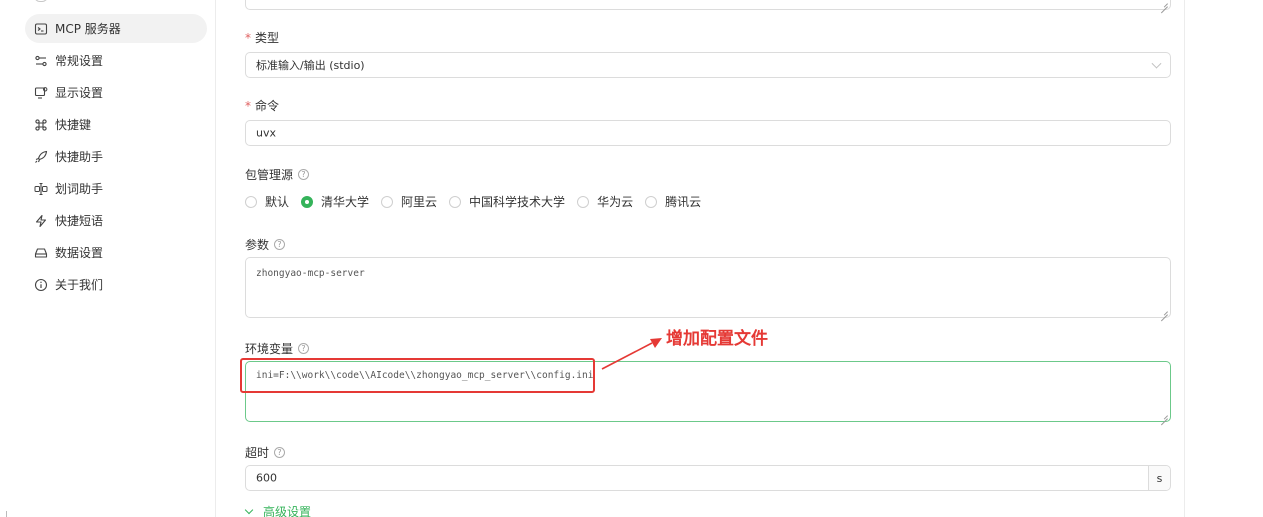 The height and width of the screenshot is (517, 1263). Describe the element at coordinates (79, 189) in the screenshot. I see `sidebar-item-label: 划词助手` at that location.